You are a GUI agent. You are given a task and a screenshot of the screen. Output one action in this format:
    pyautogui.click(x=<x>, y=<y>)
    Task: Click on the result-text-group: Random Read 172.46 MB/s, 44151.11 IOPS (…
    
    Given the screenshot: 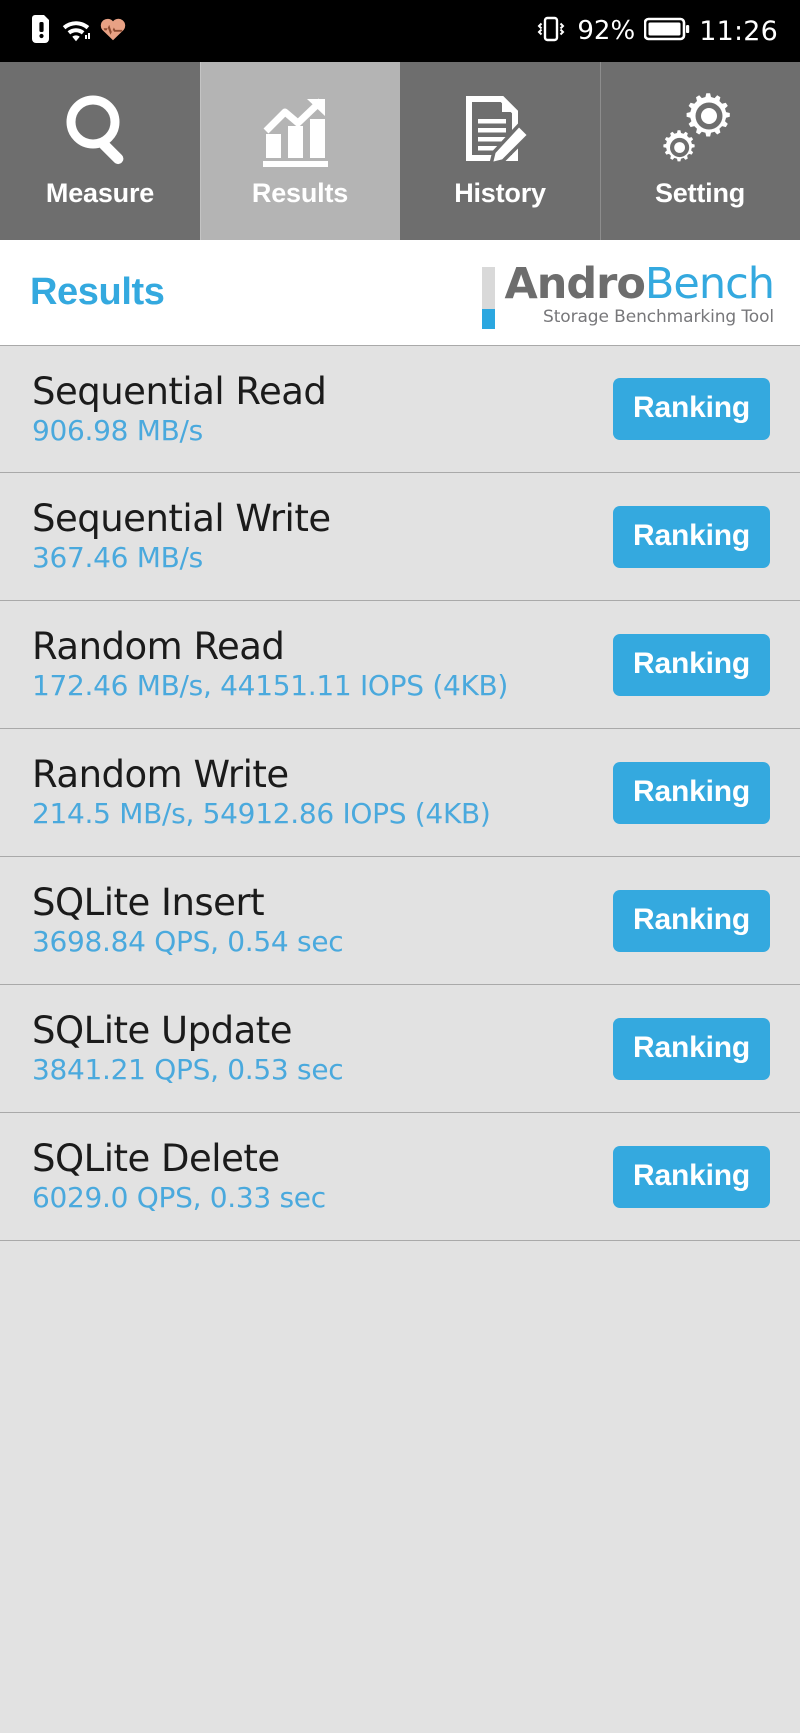 What is the action you would take?
    pyautogui.click(x=270, y=664)
    